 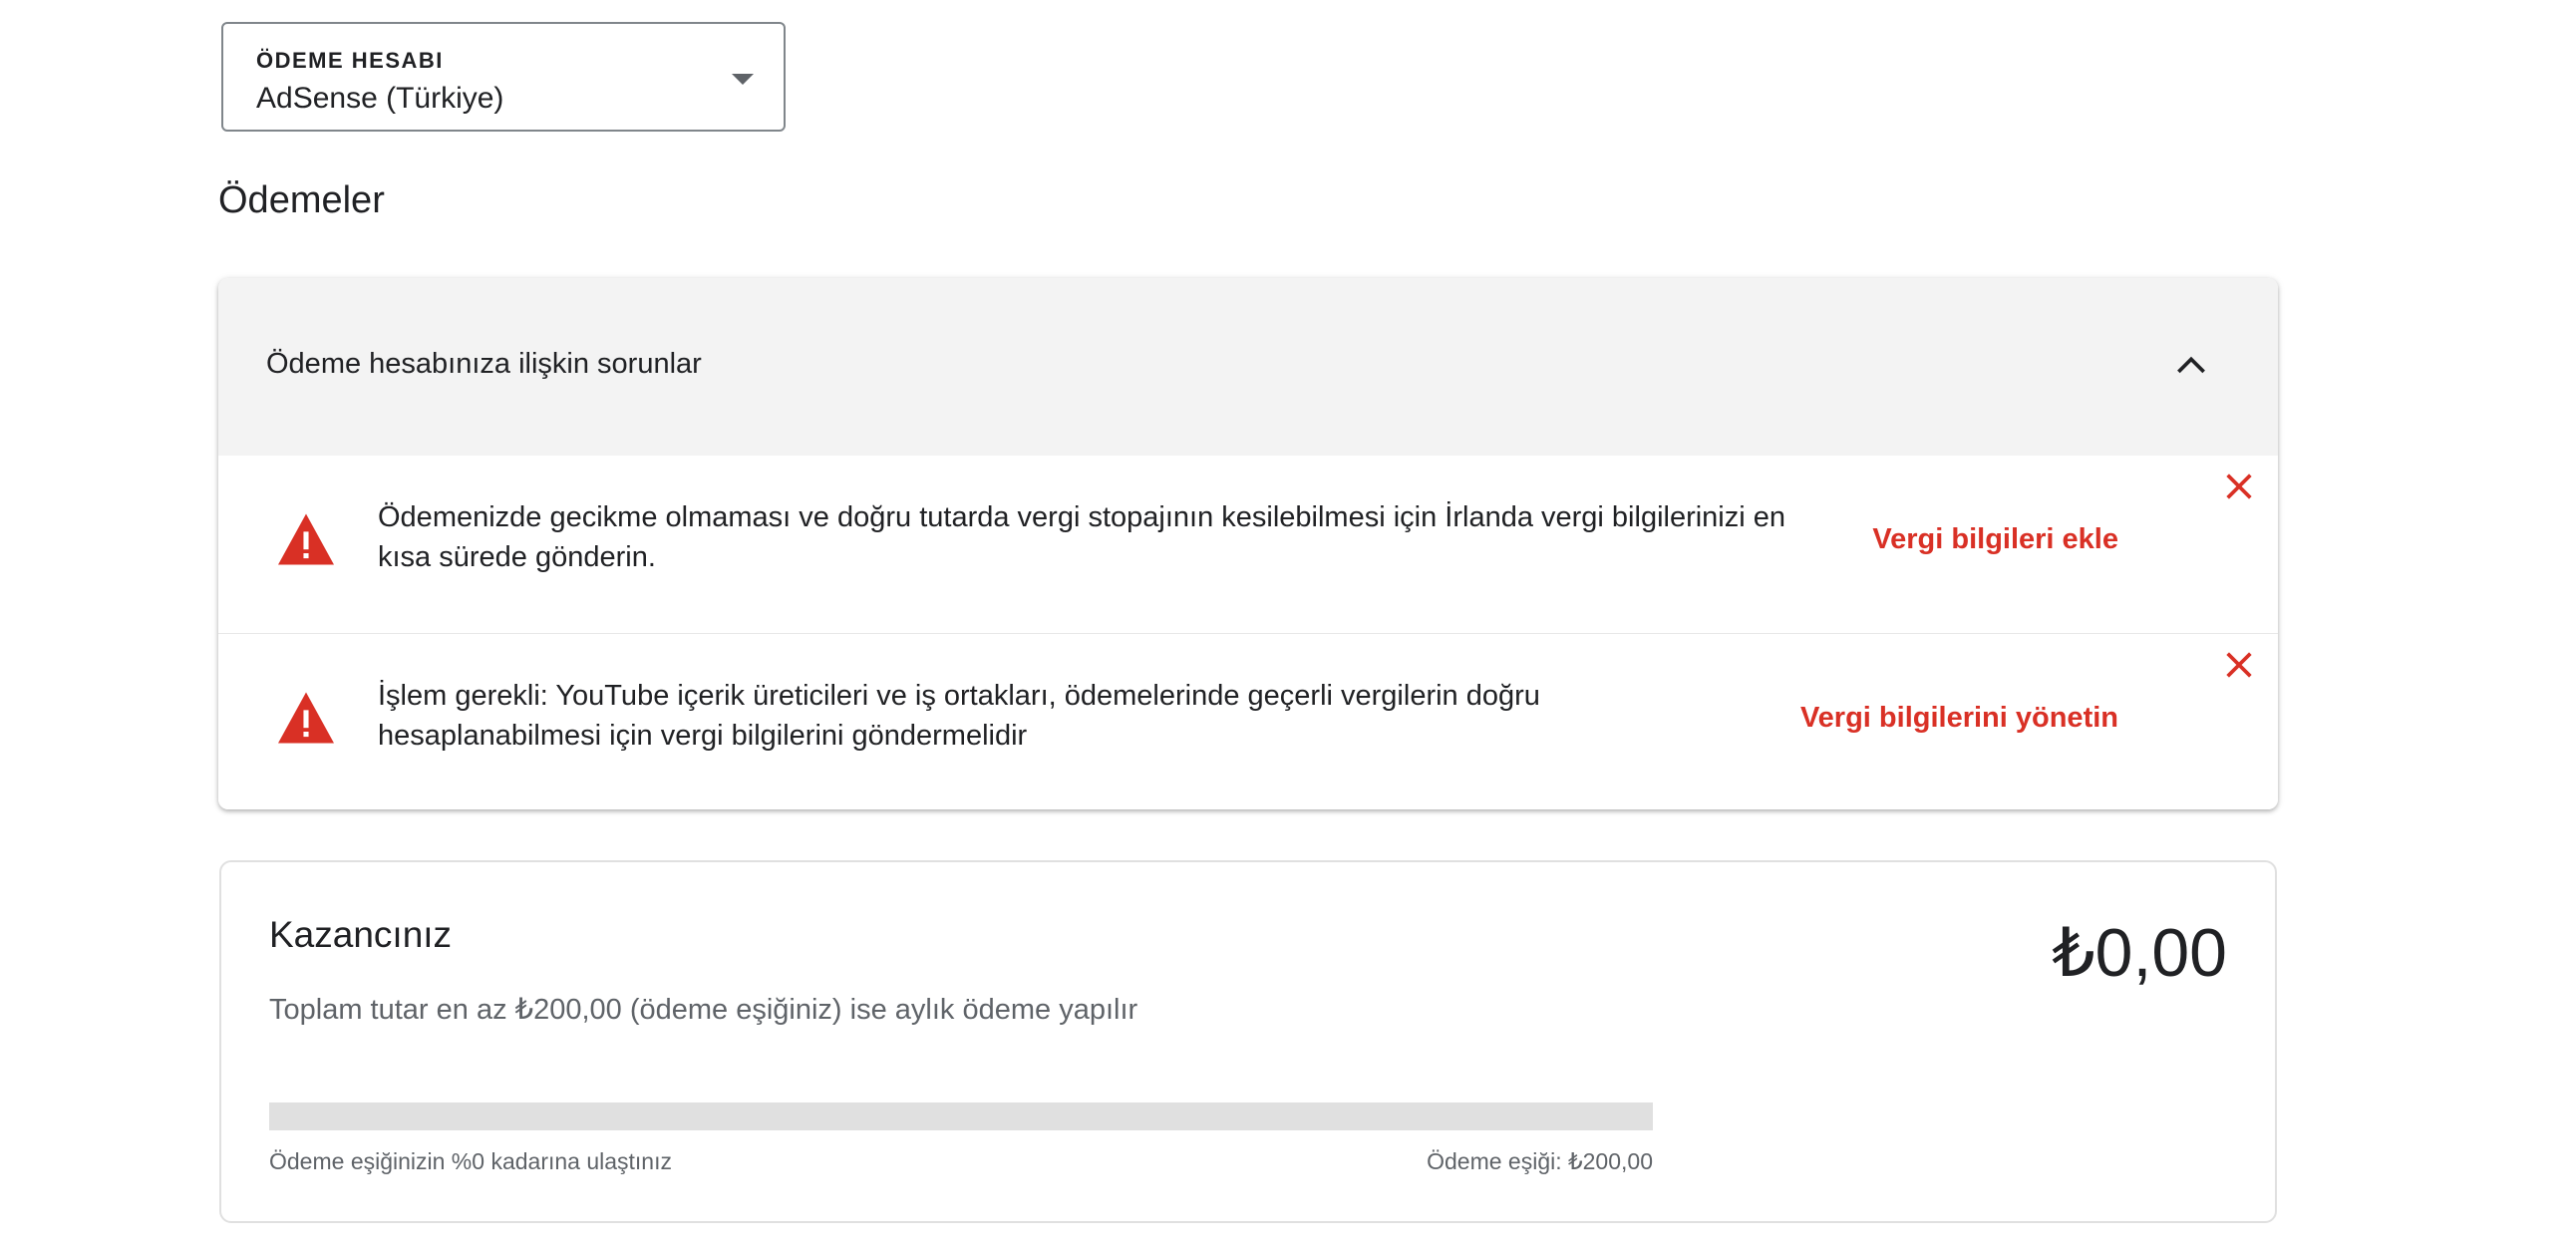 What do you see at coordinates (961, 1116) in the screenshot?
I see `payment-threshold-progress-bar` at bounding box center [961, 1116].